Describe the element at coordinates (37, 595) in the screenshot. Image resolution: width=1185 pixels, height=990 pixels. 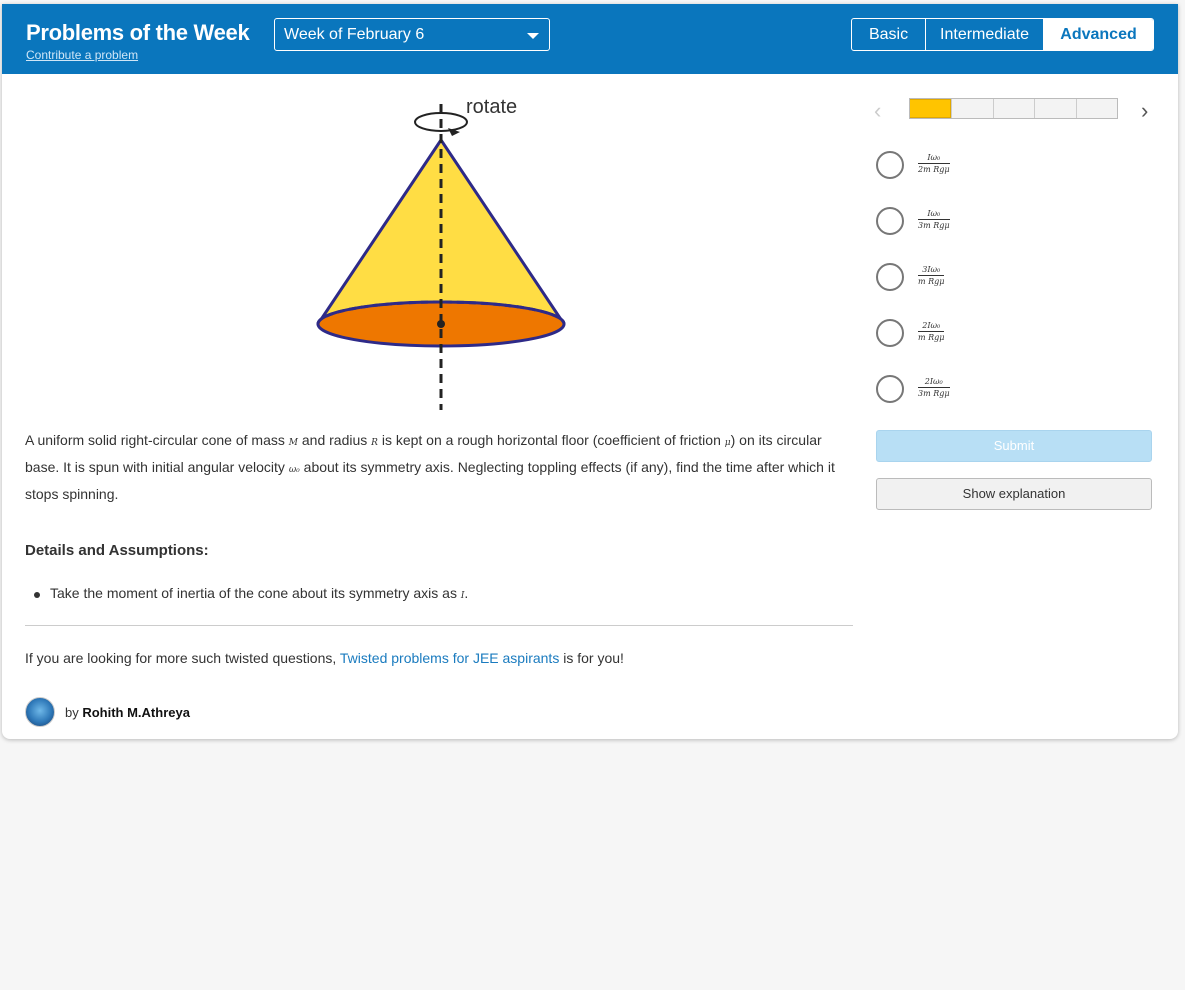
I see `bullet-icon` at that location.